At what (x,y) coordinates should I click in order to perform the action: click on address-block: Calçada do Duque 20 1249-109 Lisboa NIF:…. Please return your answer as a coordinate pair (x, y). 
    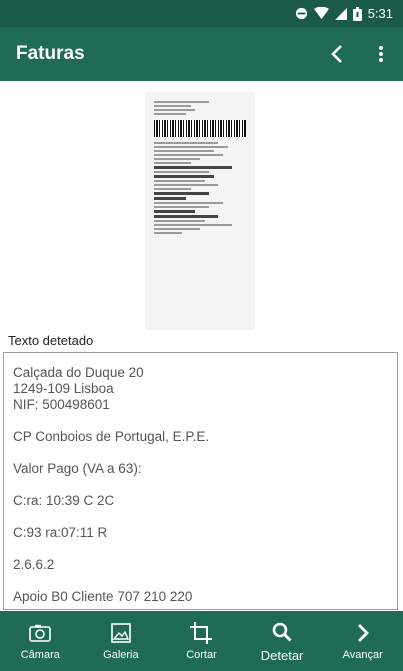
    Looking at the image, I should click on (200, 389).